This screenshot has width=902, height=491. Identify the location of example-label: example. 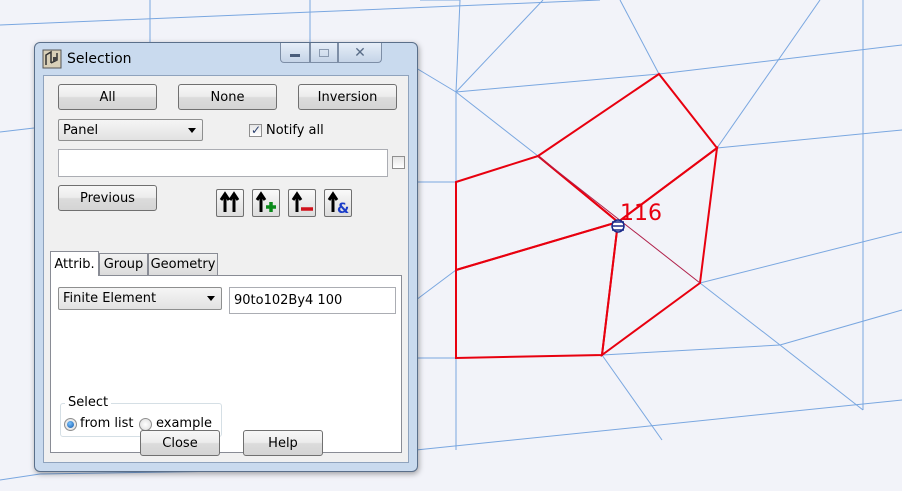
(184, 423).